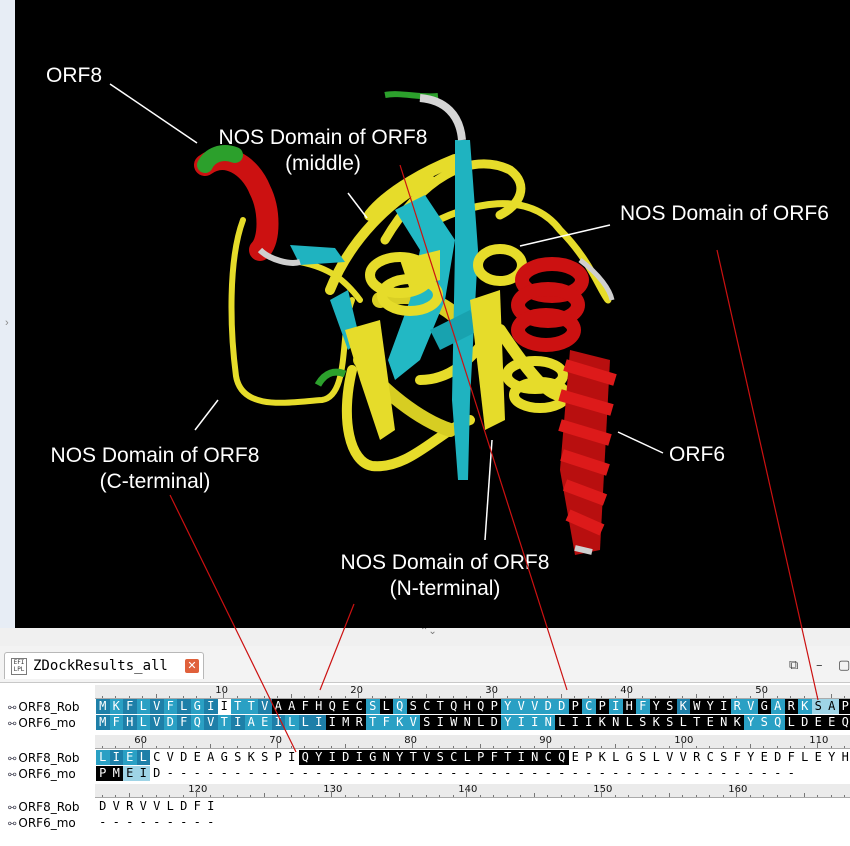 The image size is (850, 846). Describe the element at coordinates (104, 665) in the screenshot. I see `tab-zdockresults: EFI LPL ZDockResults_all ✕` at that location.